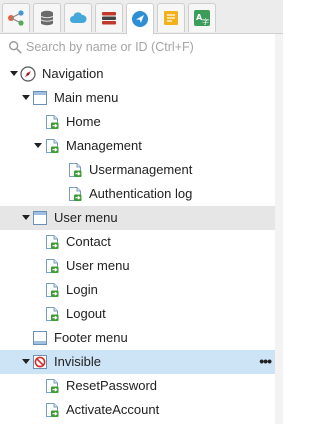  Describe the element at coordinates (137, 122) in the screenshot. I see `tree-item-home: Home` at that location.